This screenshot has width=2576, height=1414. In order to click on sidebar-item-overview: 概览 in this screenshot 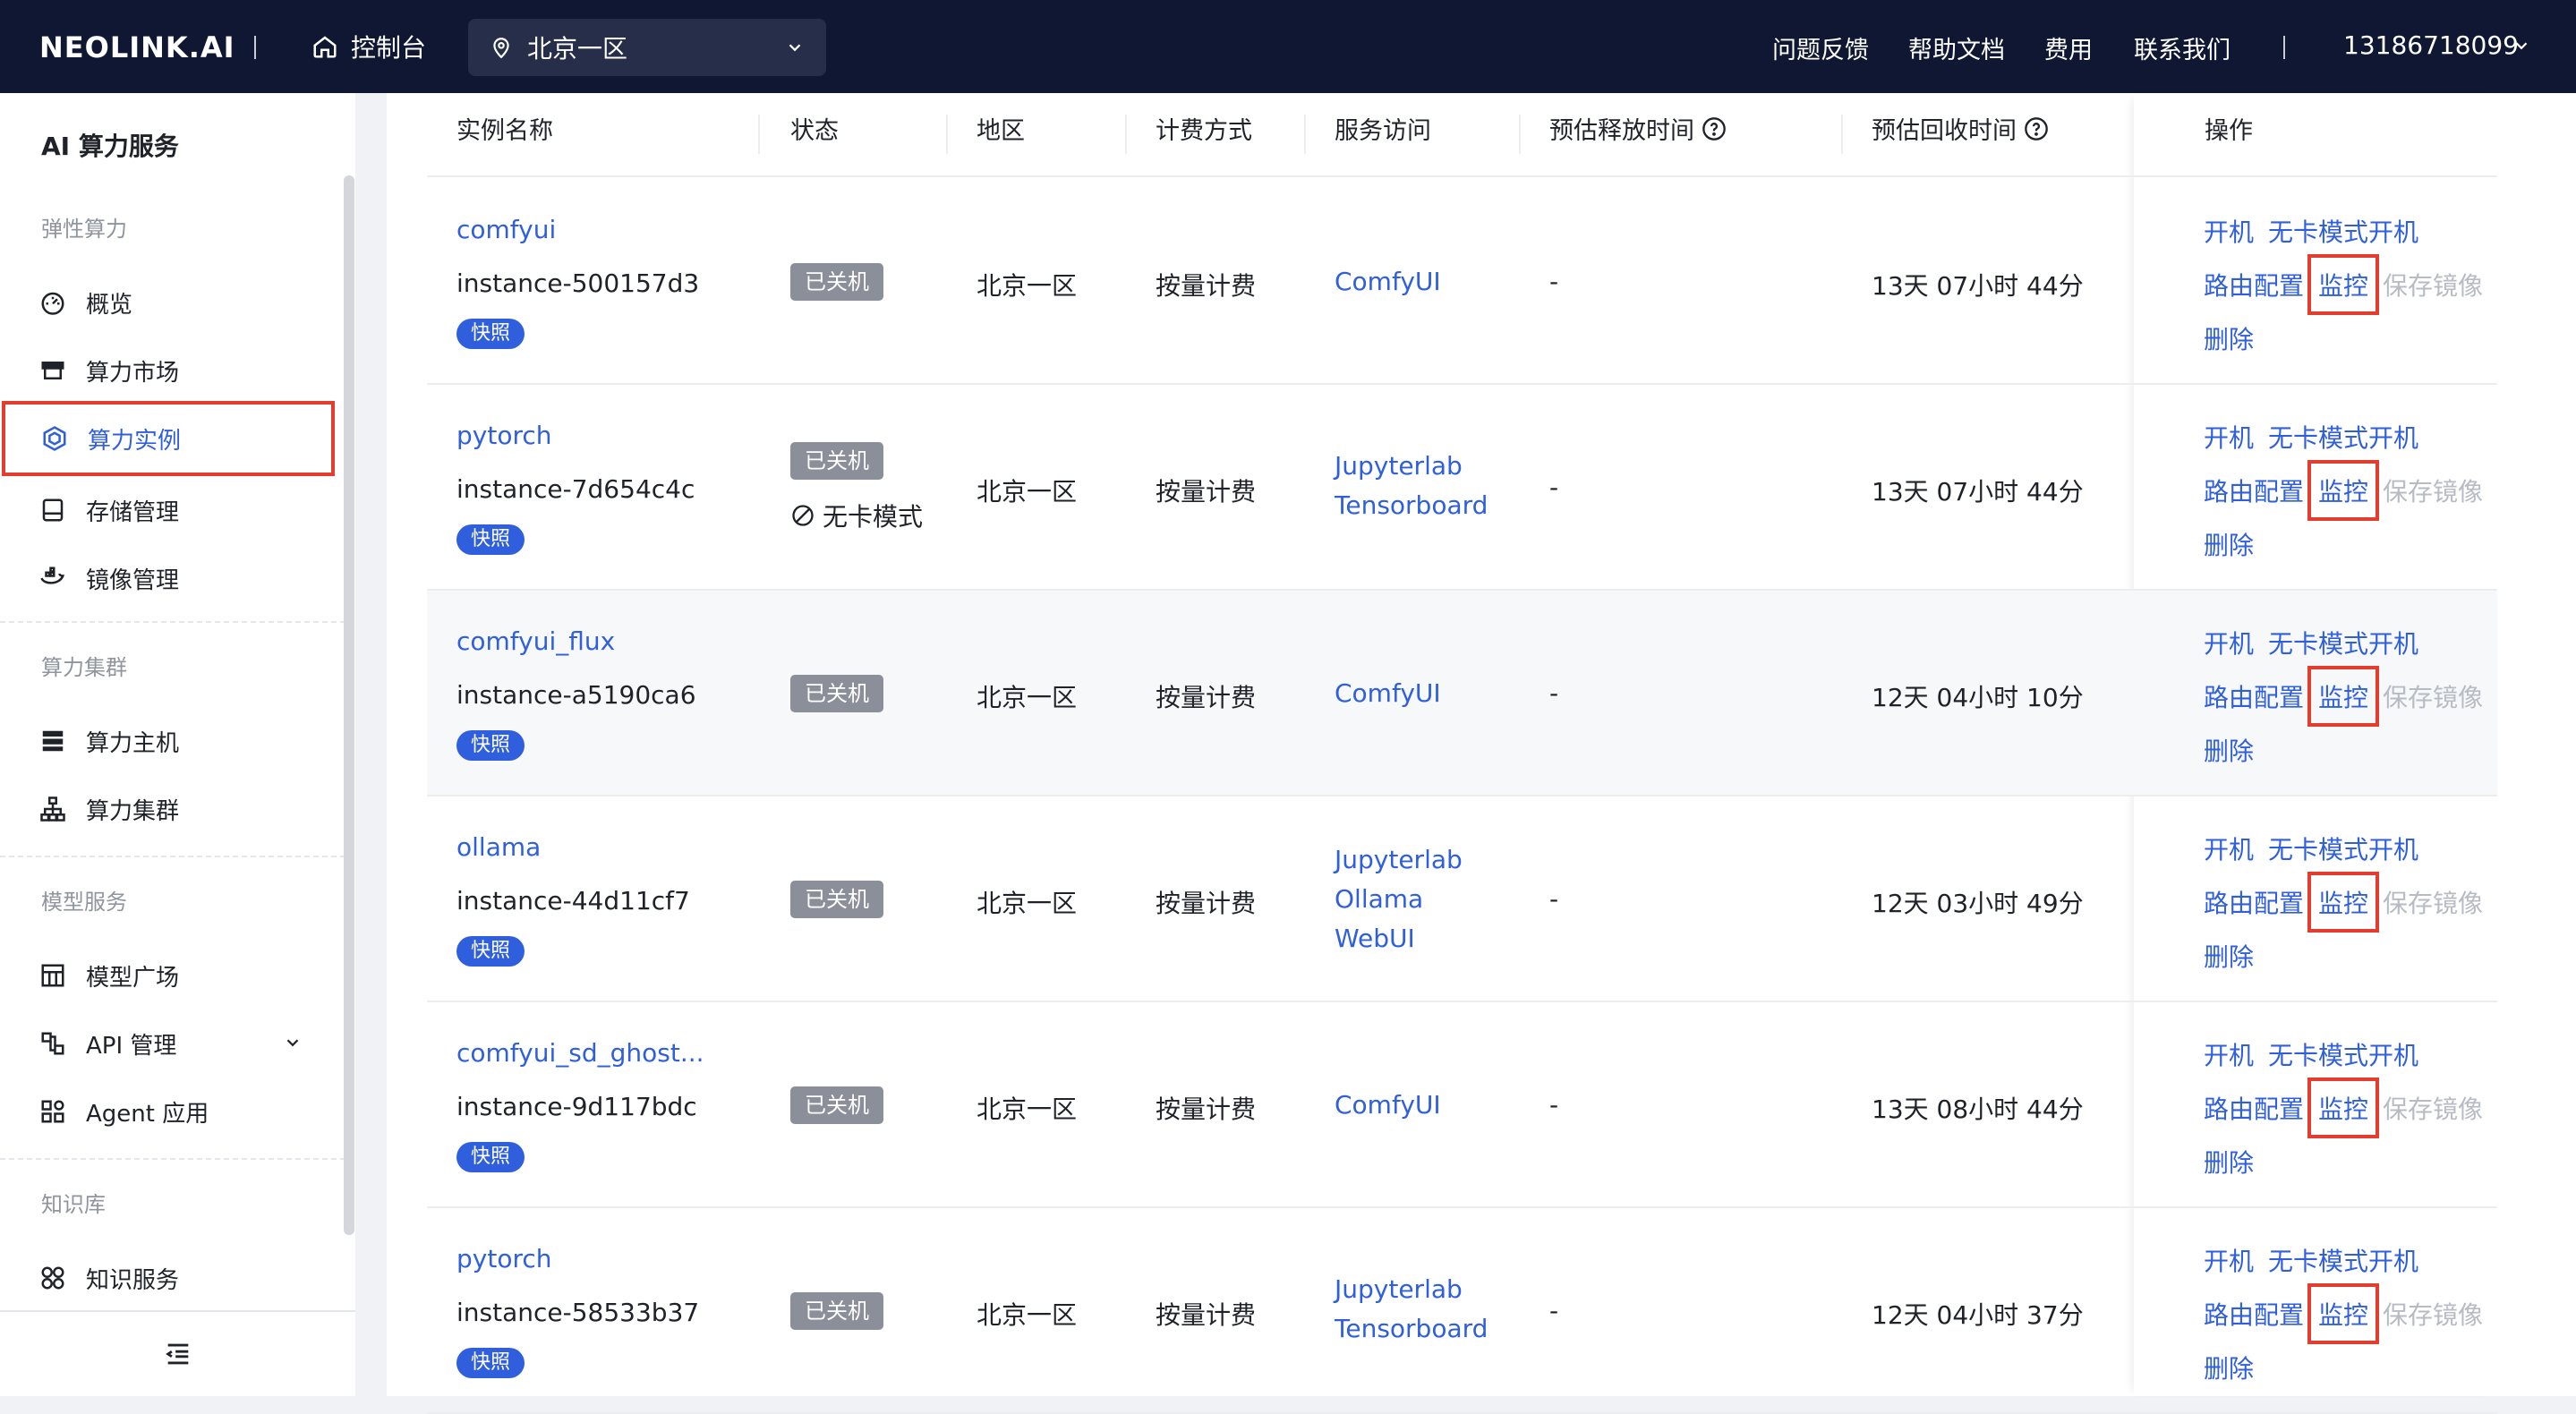, I will do `click(167, 302)`.